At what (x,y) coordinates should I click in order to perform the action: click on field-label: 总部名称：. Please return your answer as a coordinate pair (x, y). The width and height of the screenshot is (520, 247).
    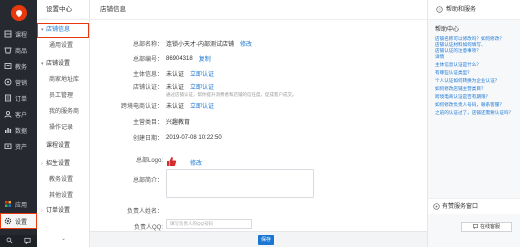
    Looking at the image, I should click on (147, 45).